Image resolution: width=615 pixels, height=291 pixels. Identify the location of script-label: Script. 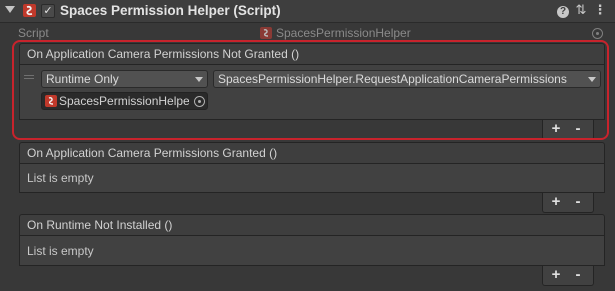
(33, 33).